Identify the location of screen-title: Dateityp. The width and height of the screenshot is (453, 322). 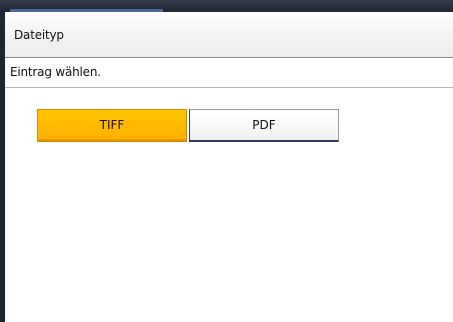
(39, 35).